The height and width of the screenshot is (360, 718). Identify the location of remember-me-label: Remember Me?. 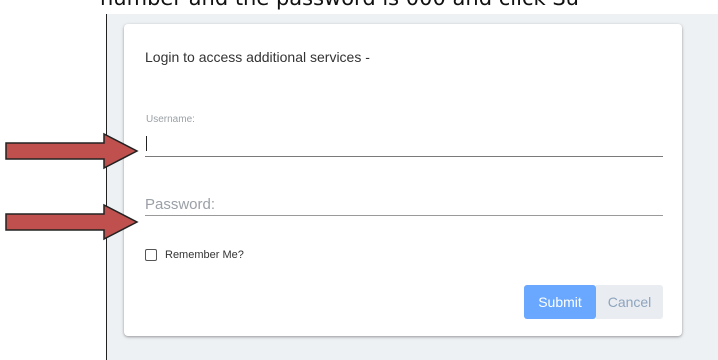
(204, 255).